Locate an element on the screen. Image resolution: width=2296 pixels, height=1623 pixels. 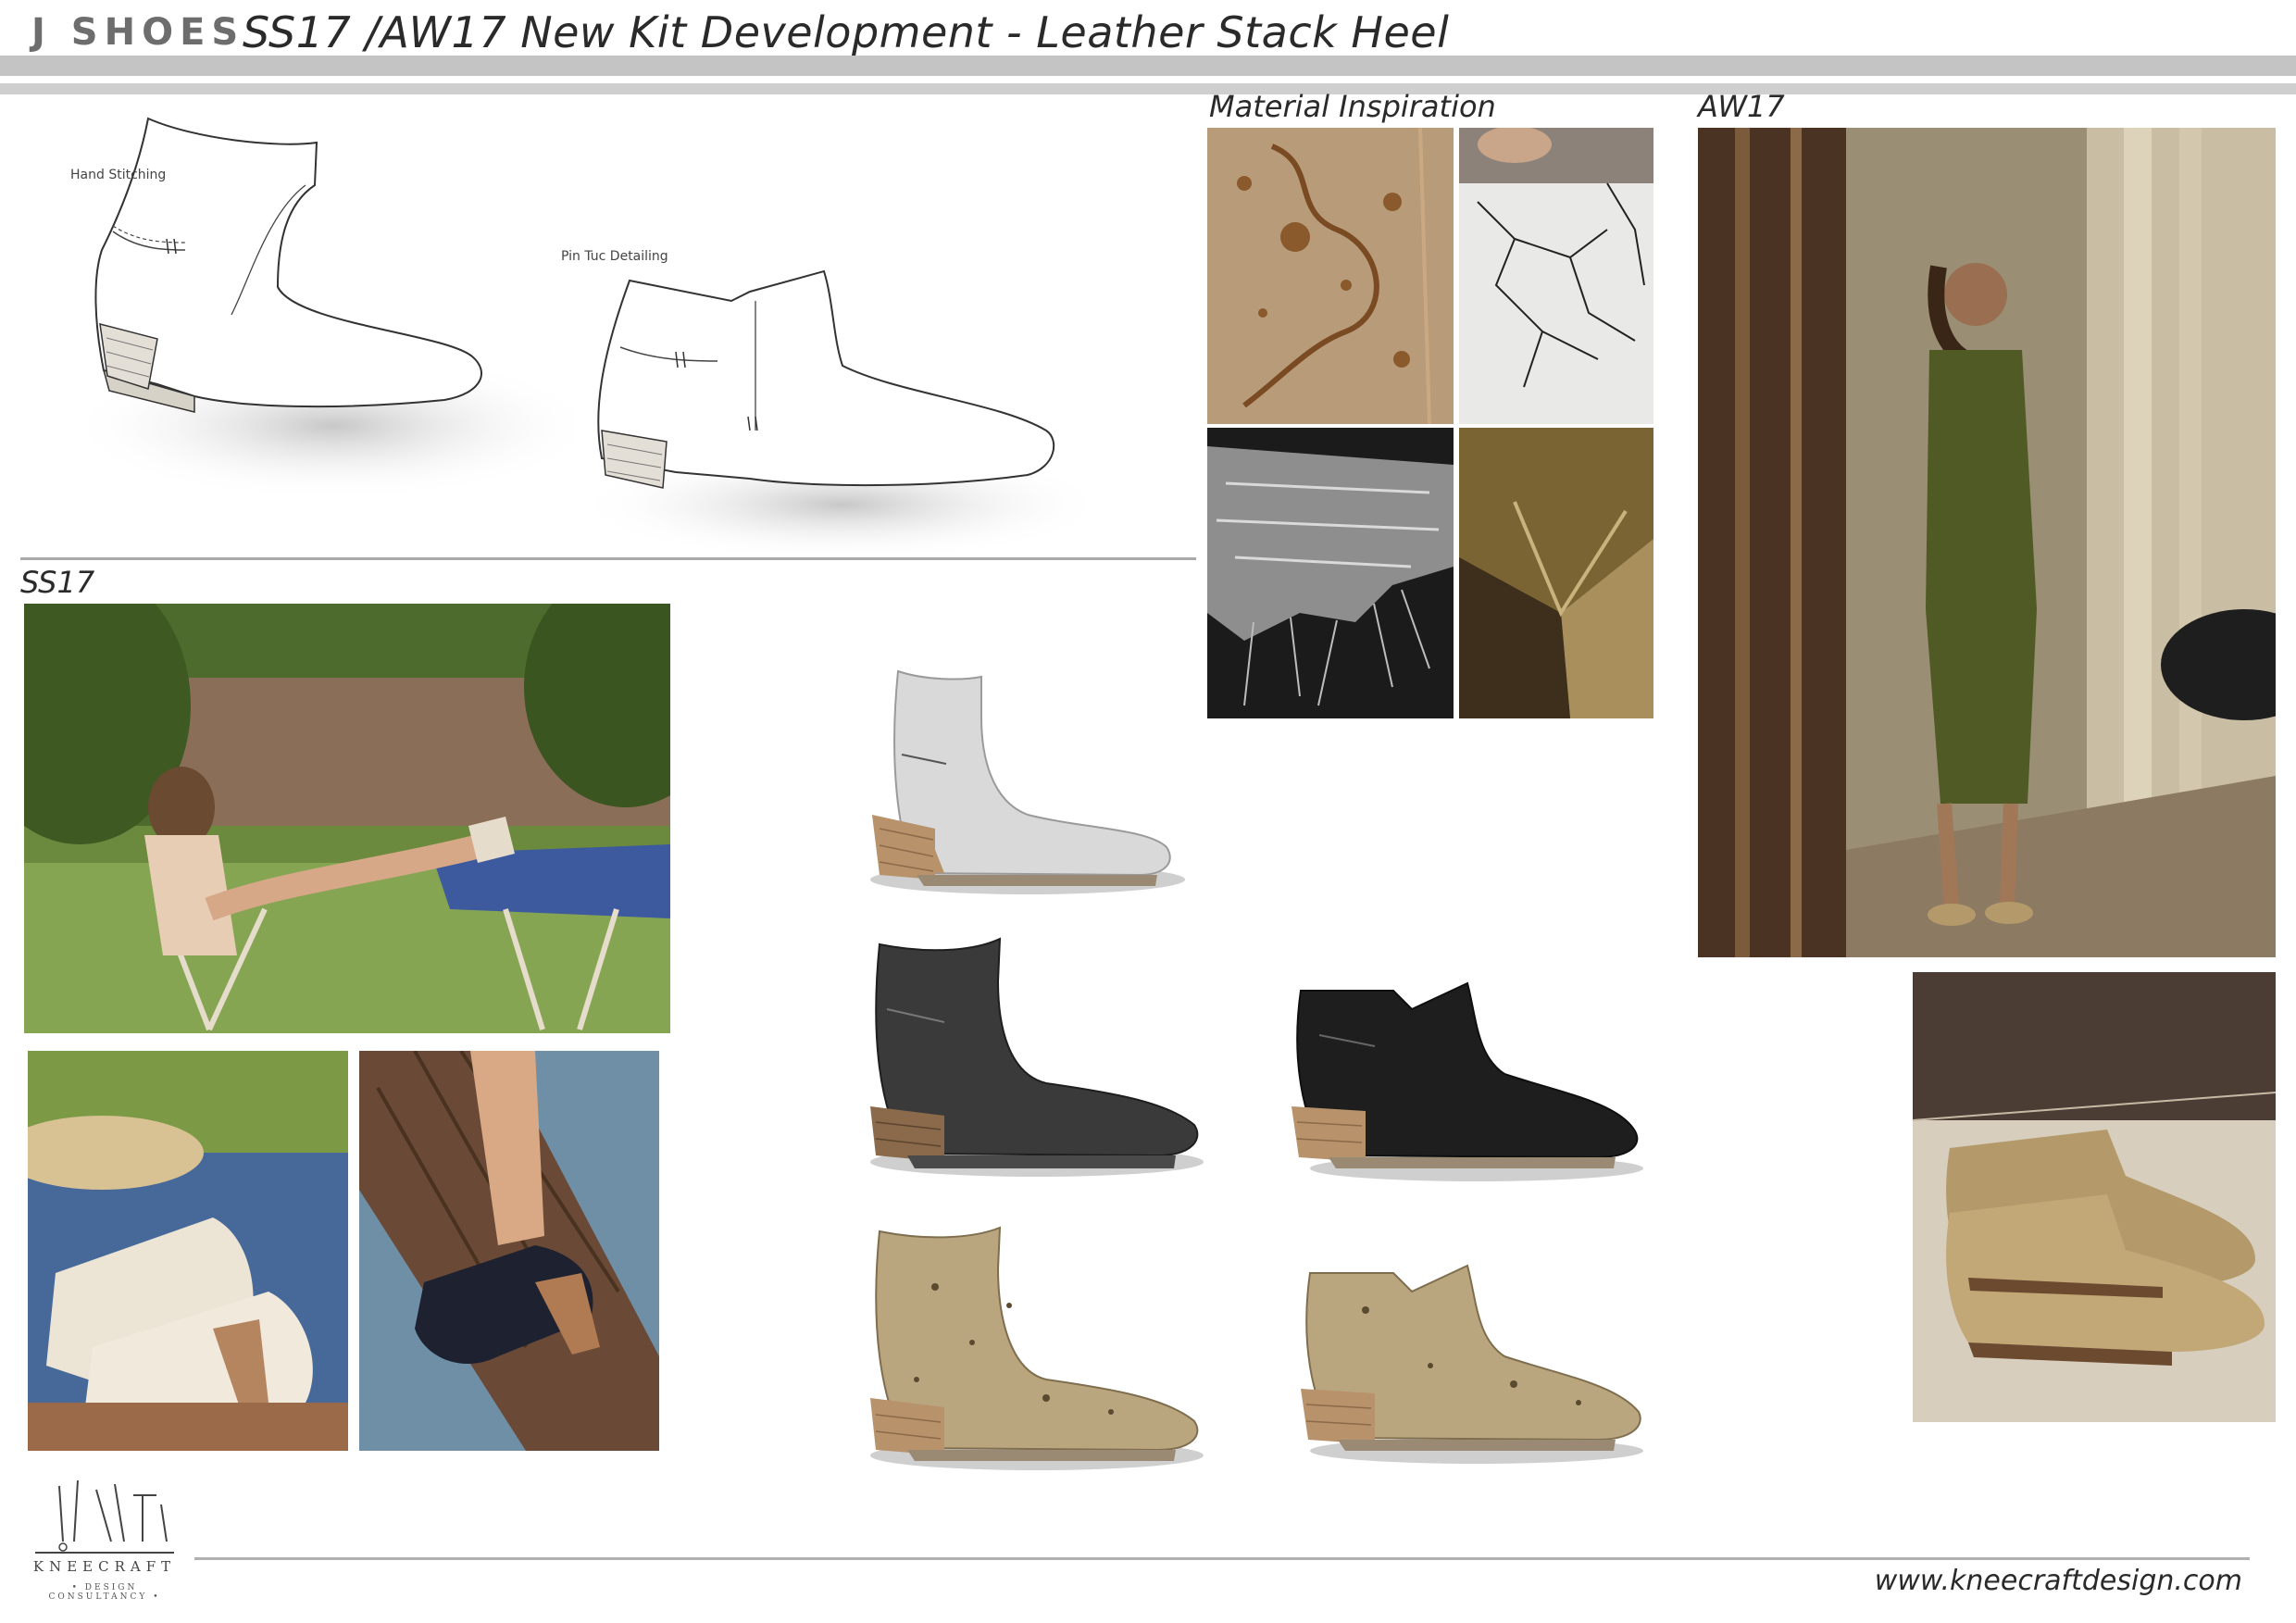
section-label-ss17: SS17 is located at coordinates (57, 582).